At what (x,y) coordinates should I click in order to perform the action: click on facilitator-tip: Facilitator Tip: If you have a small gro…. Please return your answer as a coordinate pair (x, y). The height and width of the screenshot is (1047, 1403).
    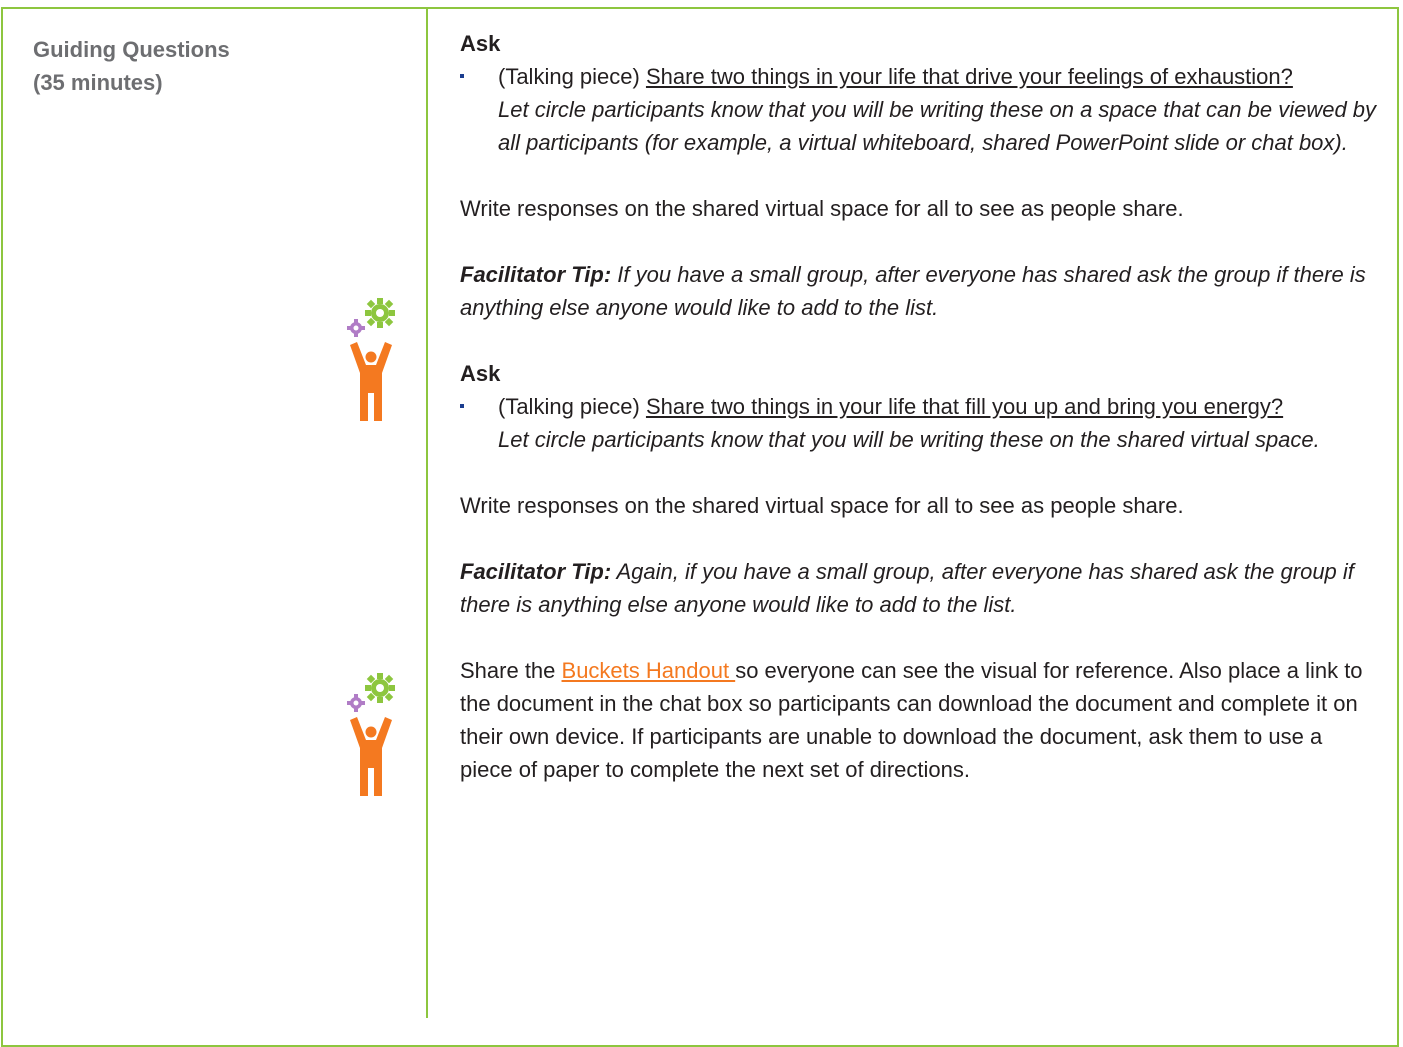
    Looking at the image, I should click on (920, 291).